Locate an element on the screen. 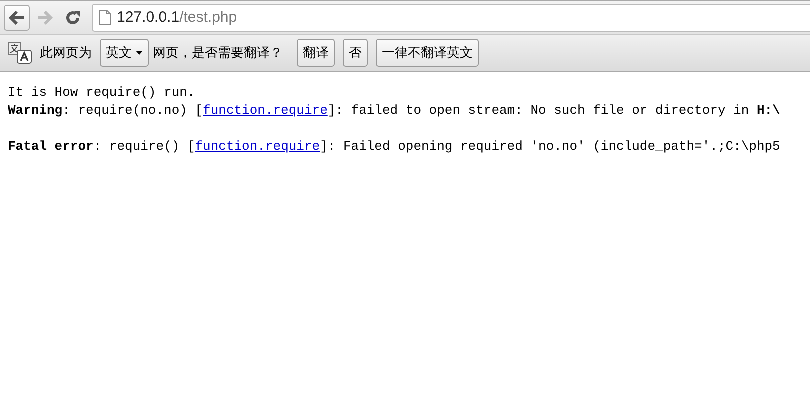 The width and height of the screenshot is (810, 404). forward-arrow-icon is located at coordinates (45, 17).